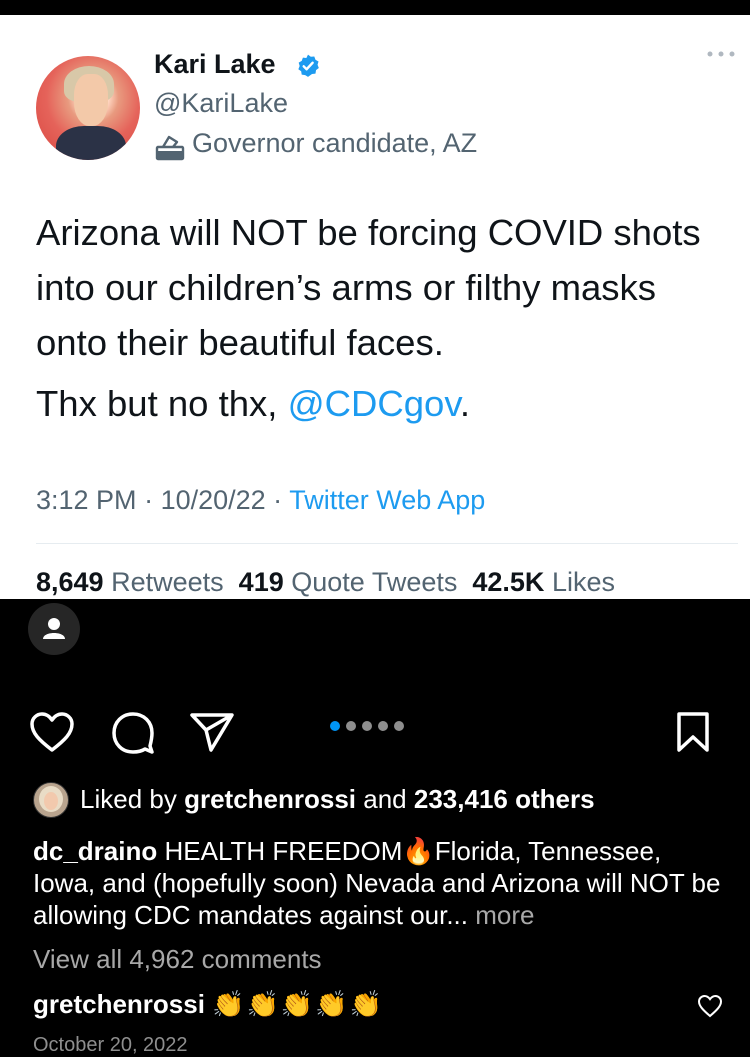  What do you see at coordinates (465, 403) in the screenshot?
I see `tweet-text-suffix: .` at bounding box center [465, 403].